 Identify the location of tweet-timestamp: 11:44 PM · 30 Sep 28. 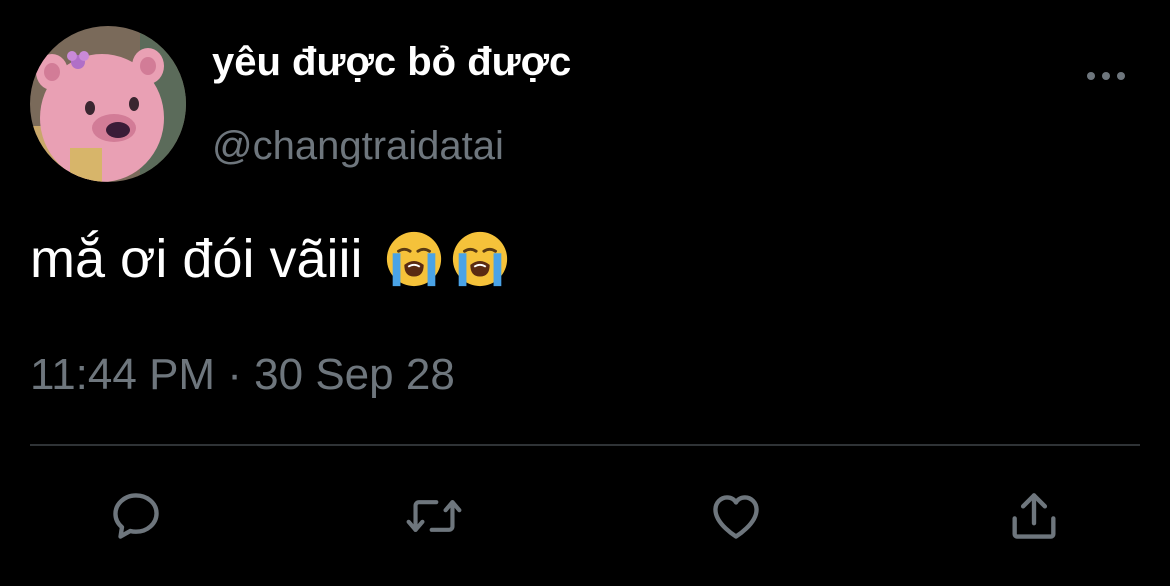
(242, 375).